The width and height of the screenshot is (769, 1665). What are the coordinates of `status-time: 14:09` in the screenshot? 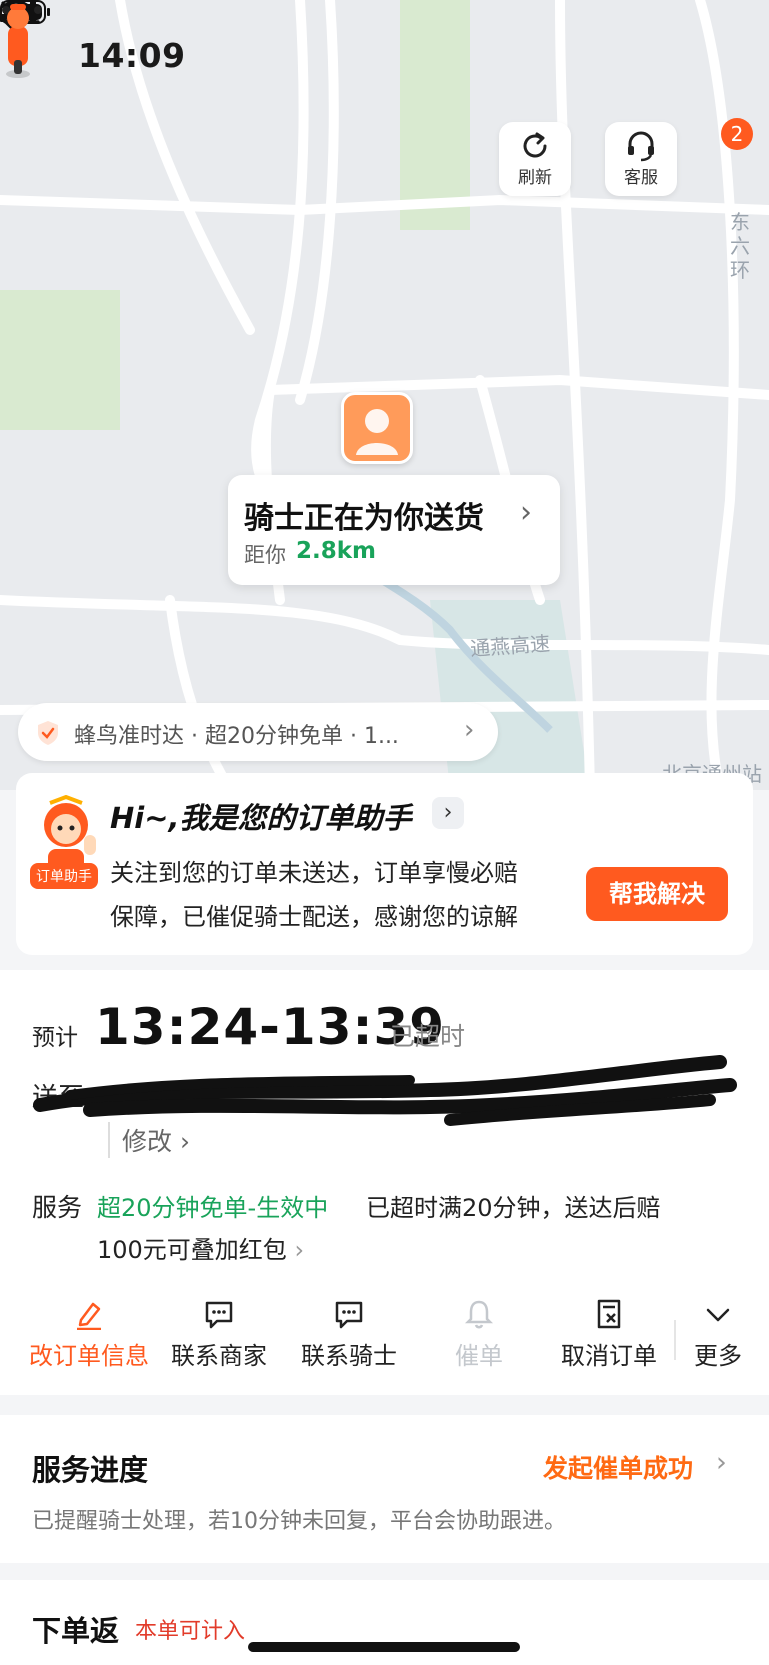 It's located at (132, 55).